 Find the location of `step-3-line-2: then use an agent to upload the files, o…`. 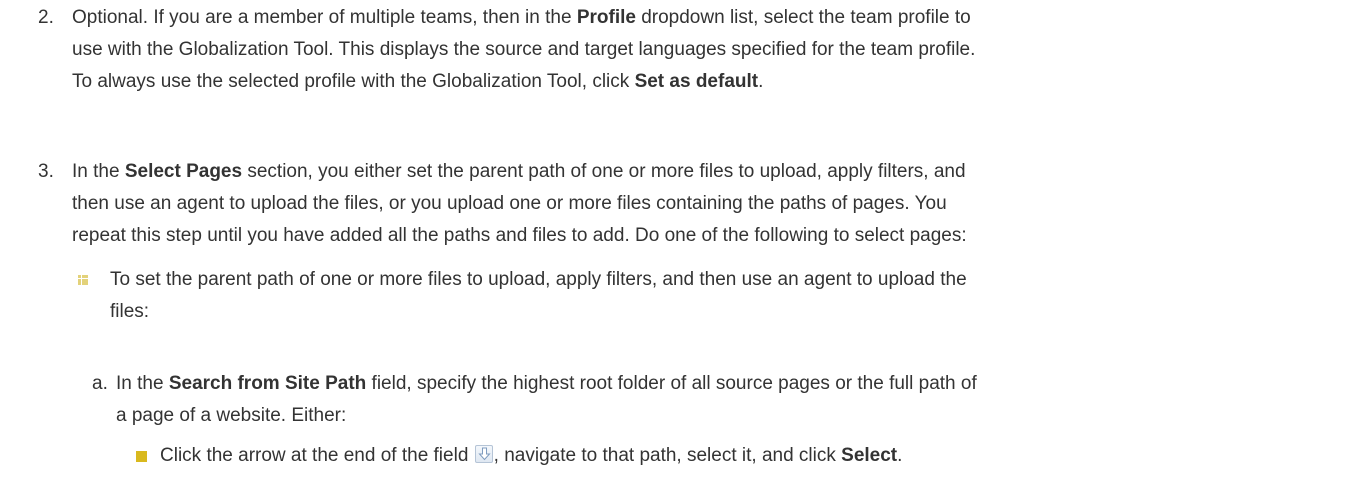

step-3-line-2: then use an agent to upload the files, o… is located at coordinates (509, 203).